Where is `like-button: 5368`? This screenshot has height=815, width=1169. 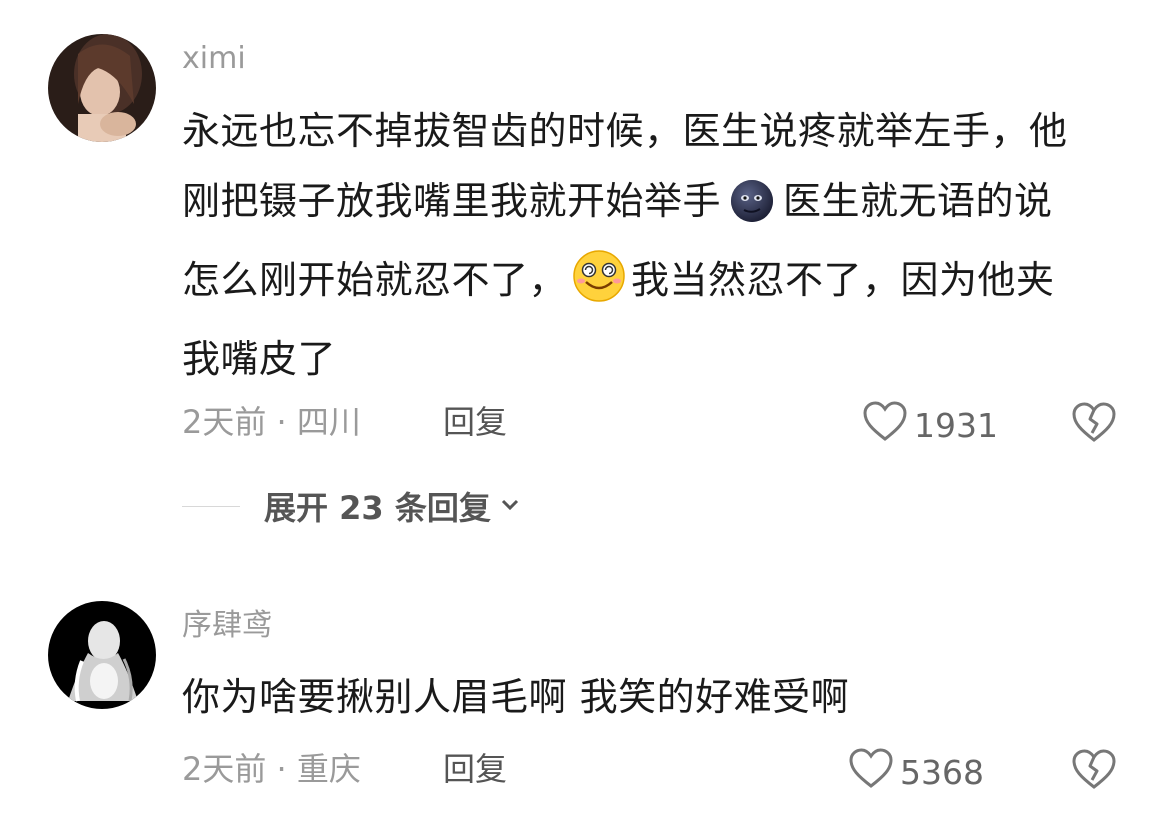
like-button: 5368 is located at coordinates (916, 772).